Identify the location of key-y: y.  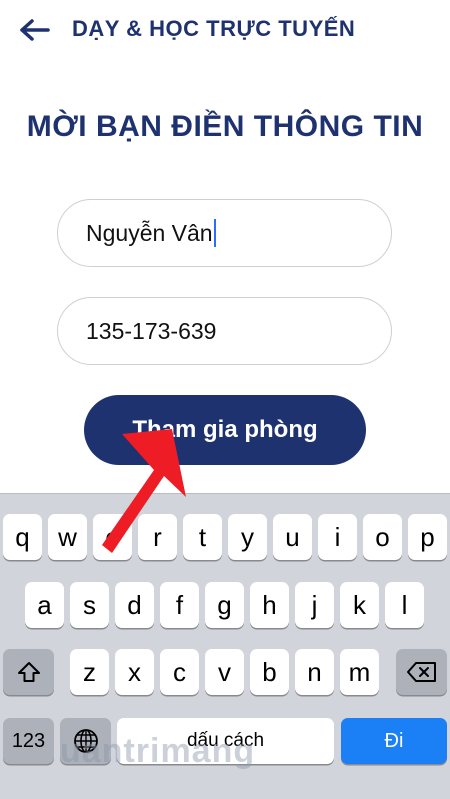
(247, 537).